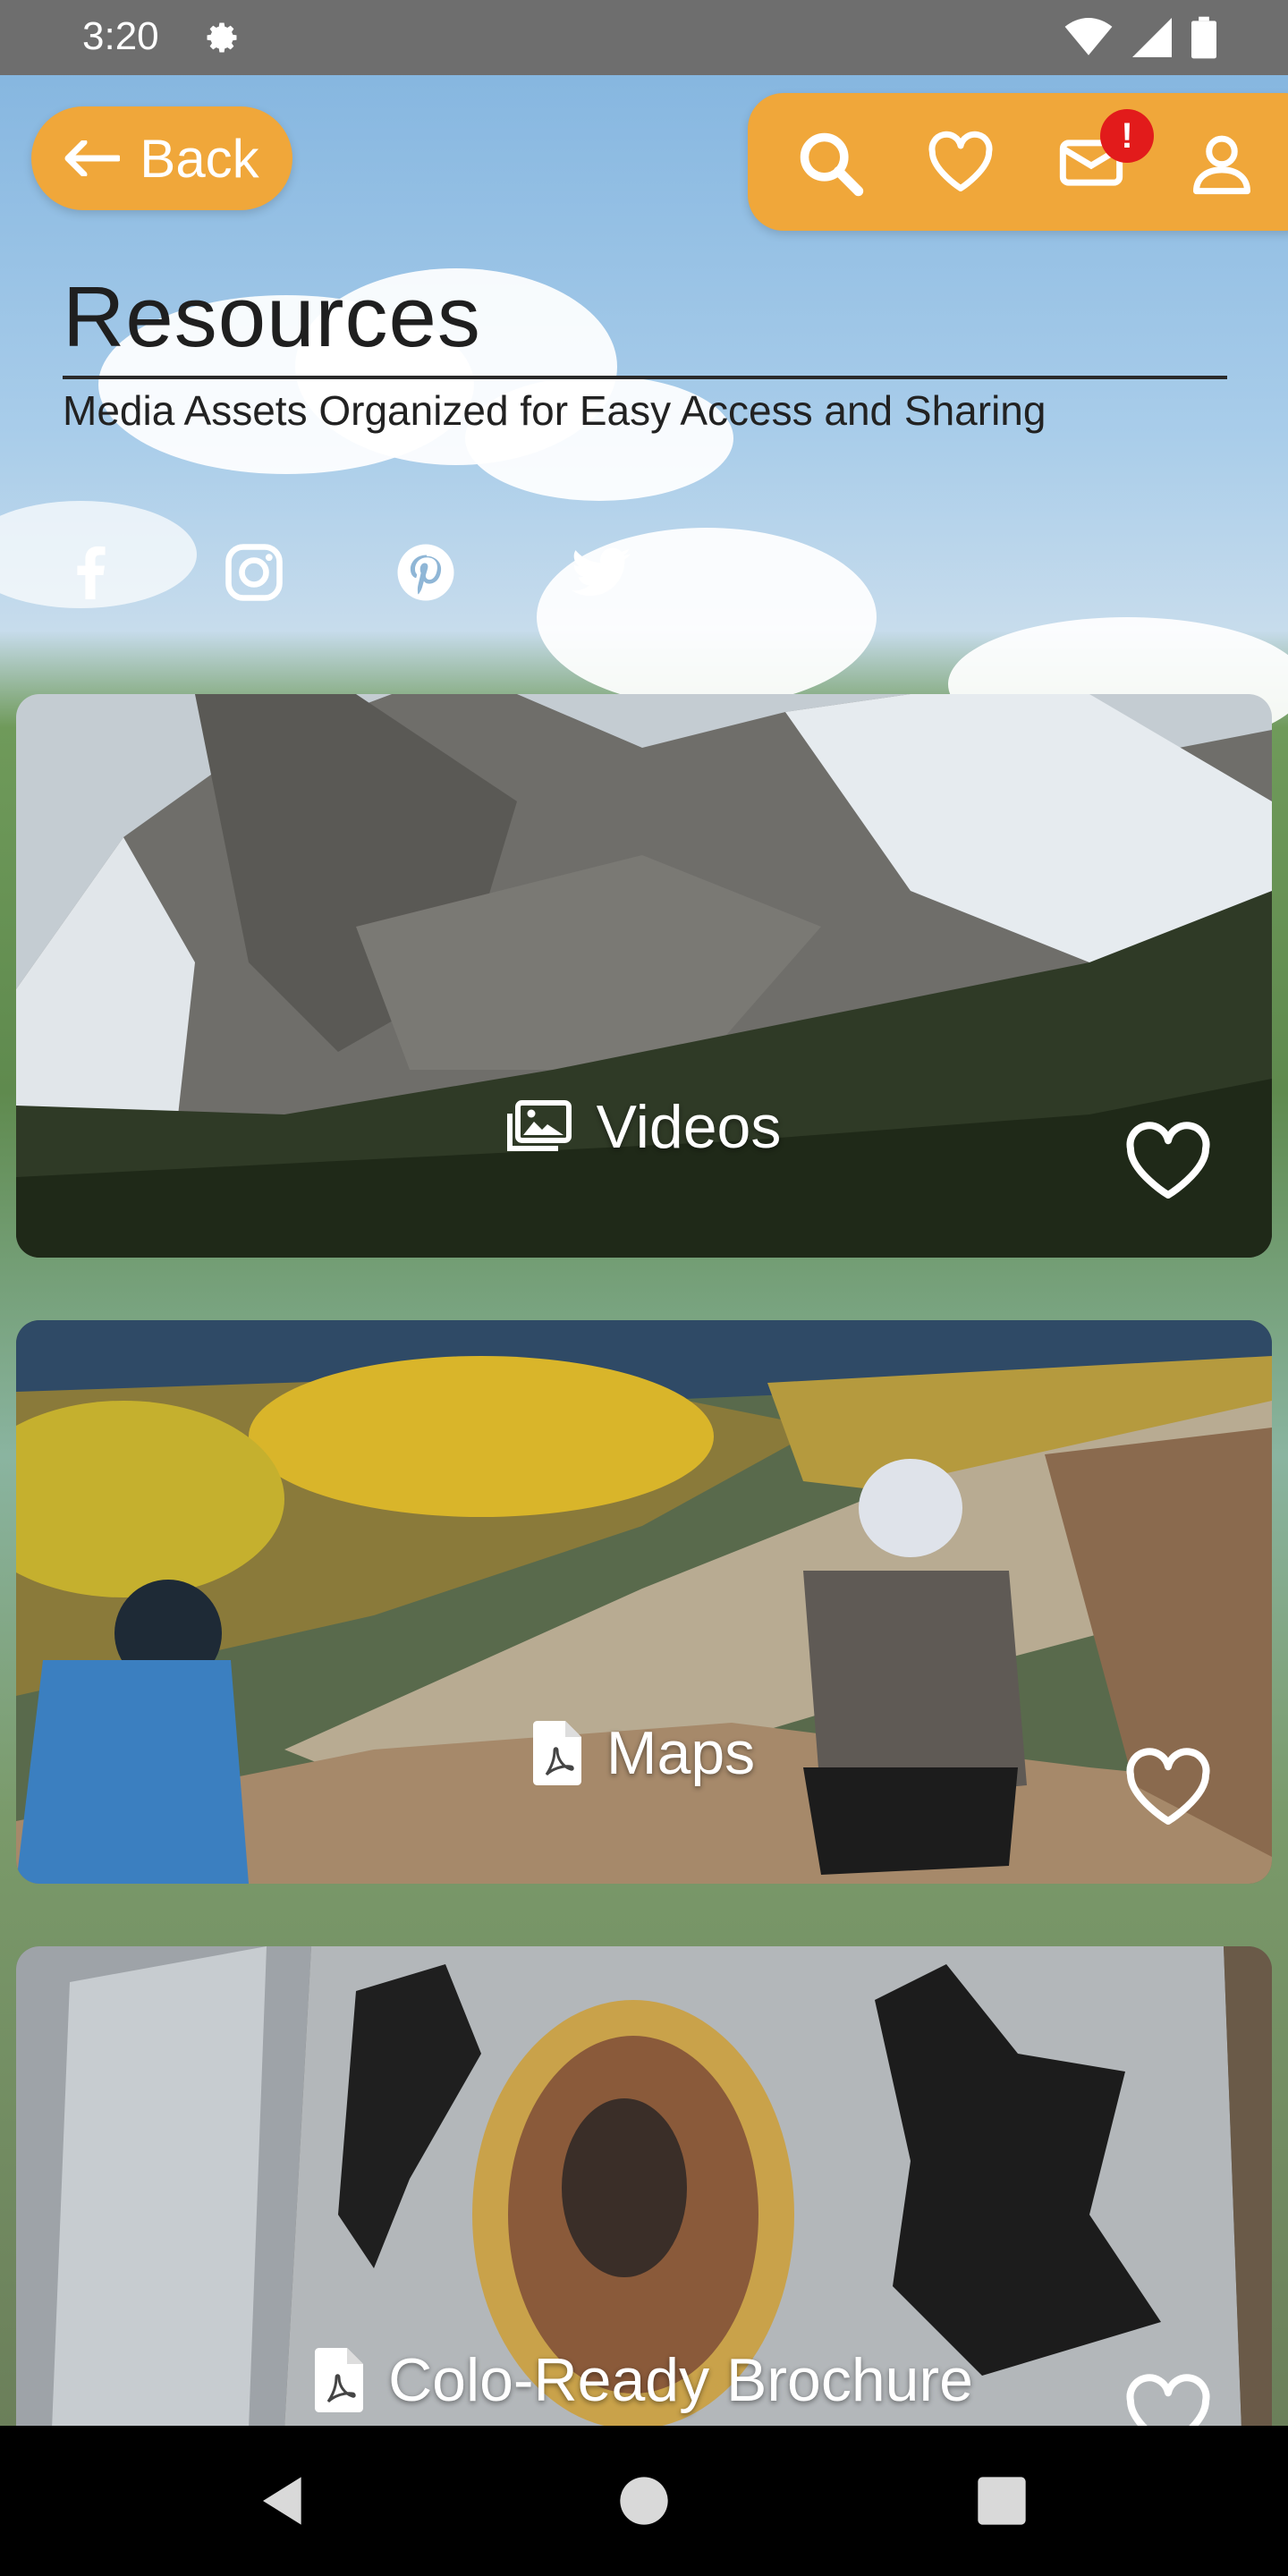 The width and height of the screenshot is (1288, 2576). Describe the element at coordinates (539, 1125) in the screenshot. I see `images-icon` at that location.